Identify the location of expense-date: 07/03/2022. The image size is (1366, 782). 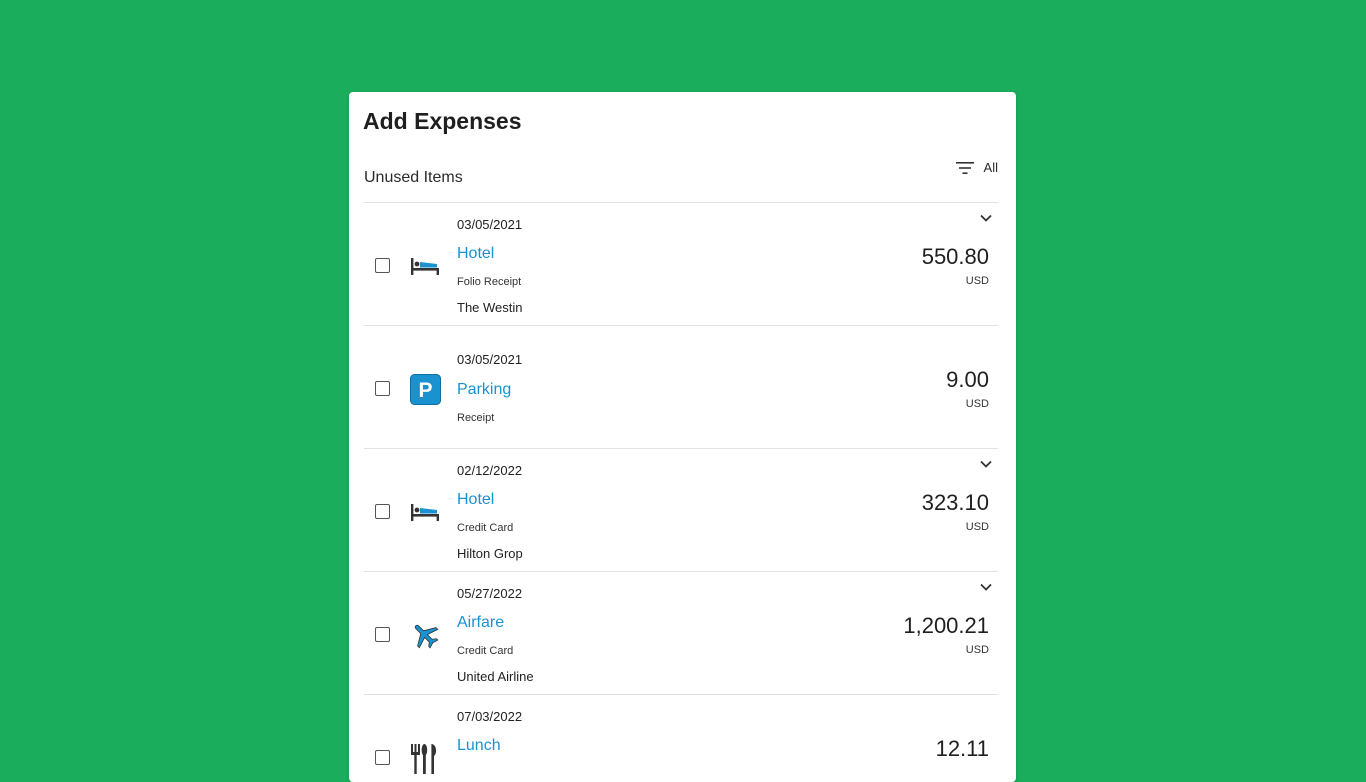
(490, 716).